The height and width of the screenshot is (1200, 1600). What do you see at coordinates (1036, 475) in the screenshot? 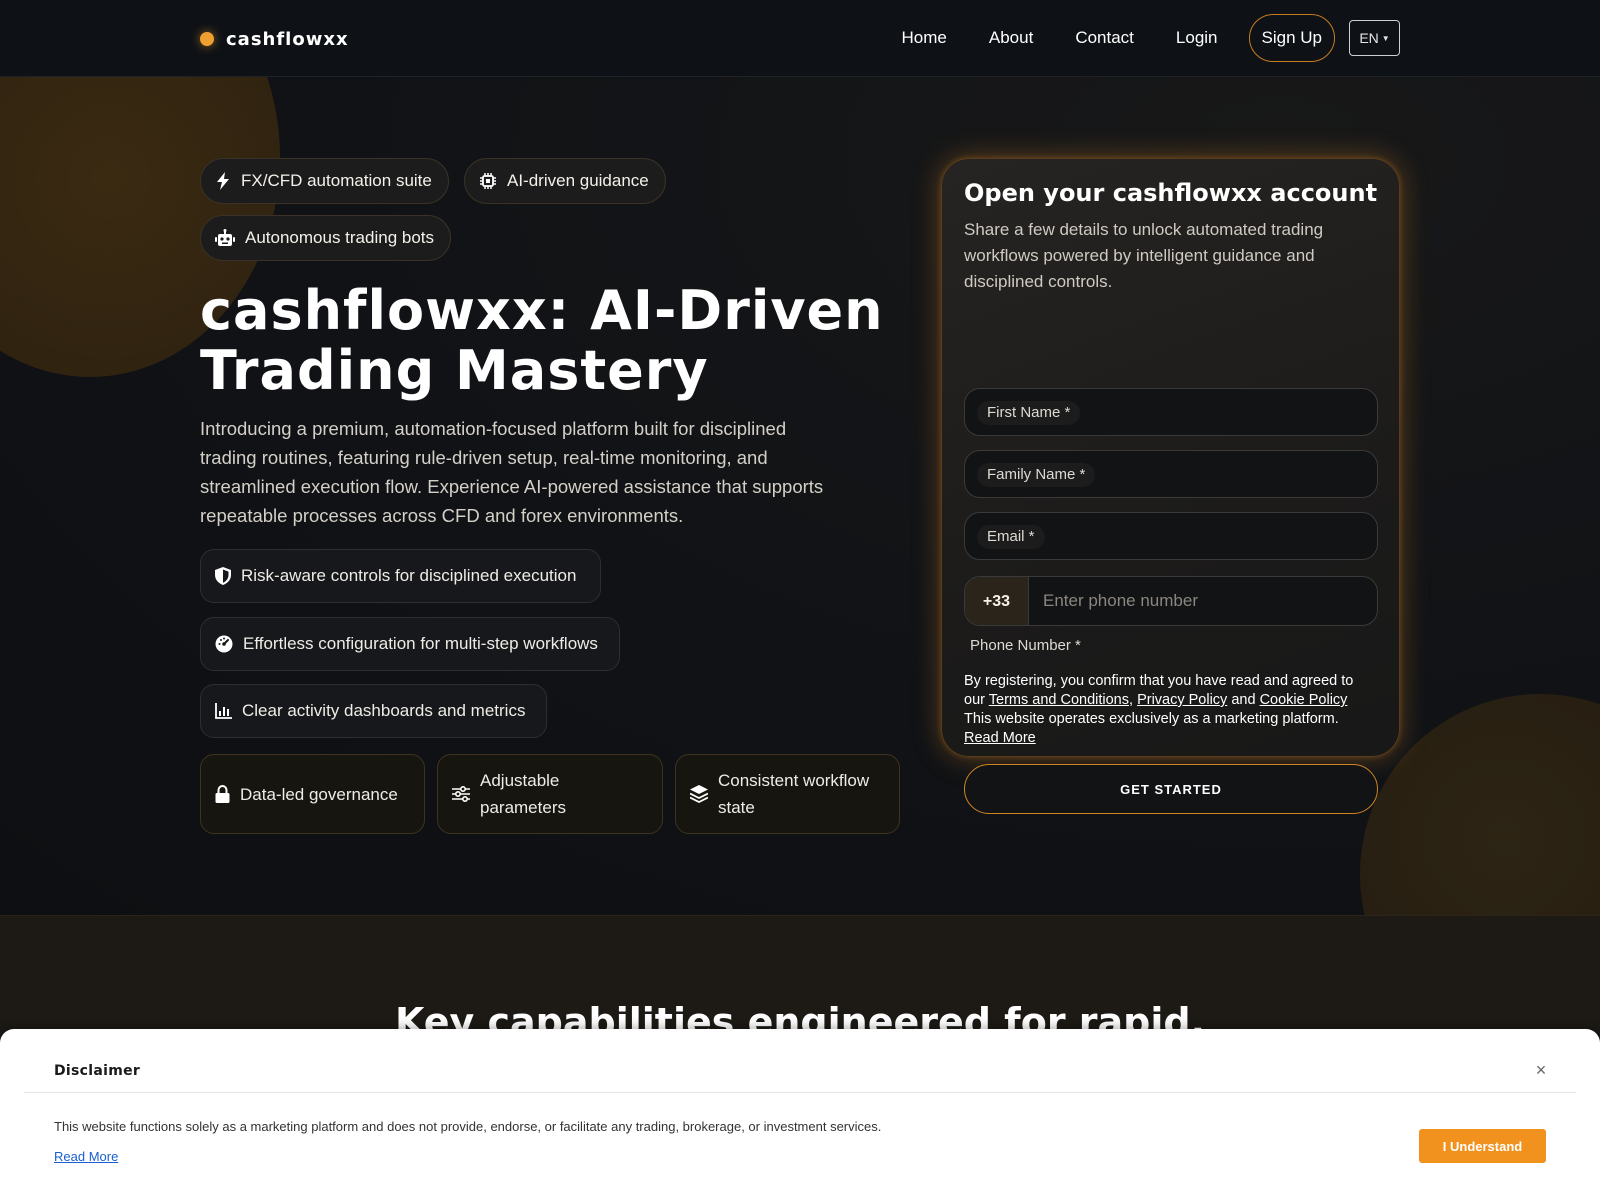
I see `family-name-label: Family Name *` at bounding box center [1036, 475].